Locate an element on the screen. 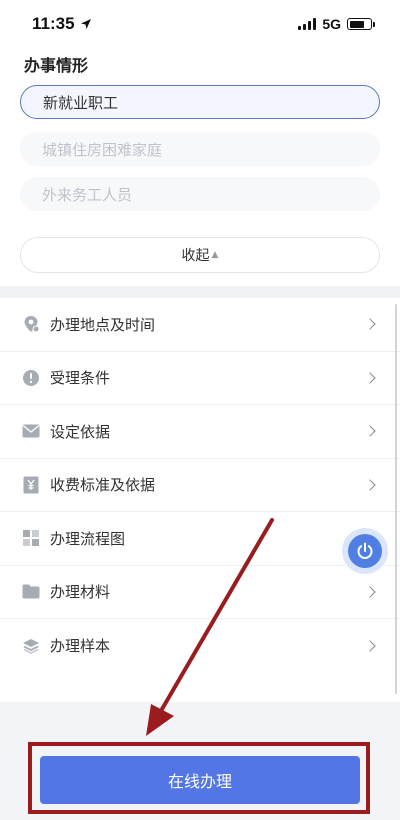 The height and width of the screenshot is (820, 400). location-arrow-icon is located at coordinates (85, 24).